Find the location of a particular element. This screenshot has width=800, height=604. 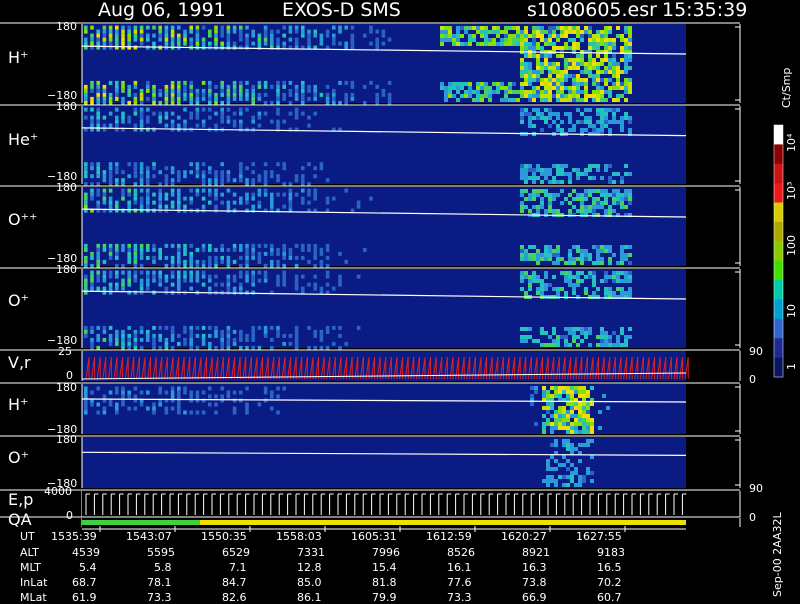

right-tick-label: 90 is located at coordinates (756, 488).